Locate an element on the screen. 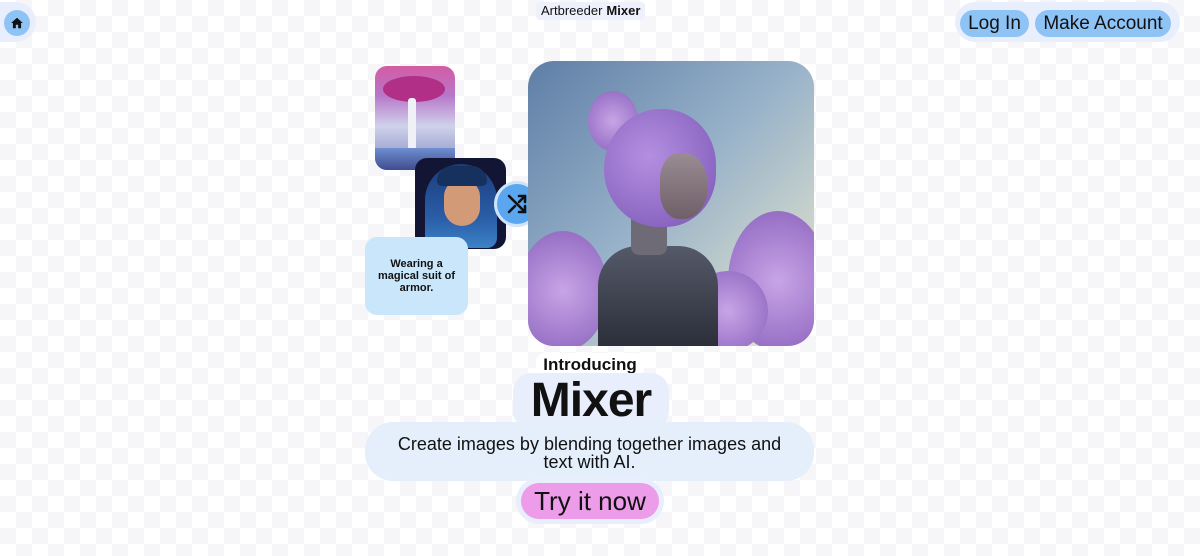 The width and height of the screenshot is (1200, 556). result-image is located at coordinates (671, 203).